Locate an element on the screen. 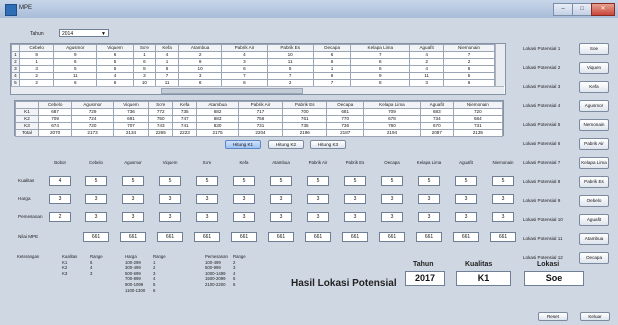  table-cell: 691 is located at coordinates (131, 119).